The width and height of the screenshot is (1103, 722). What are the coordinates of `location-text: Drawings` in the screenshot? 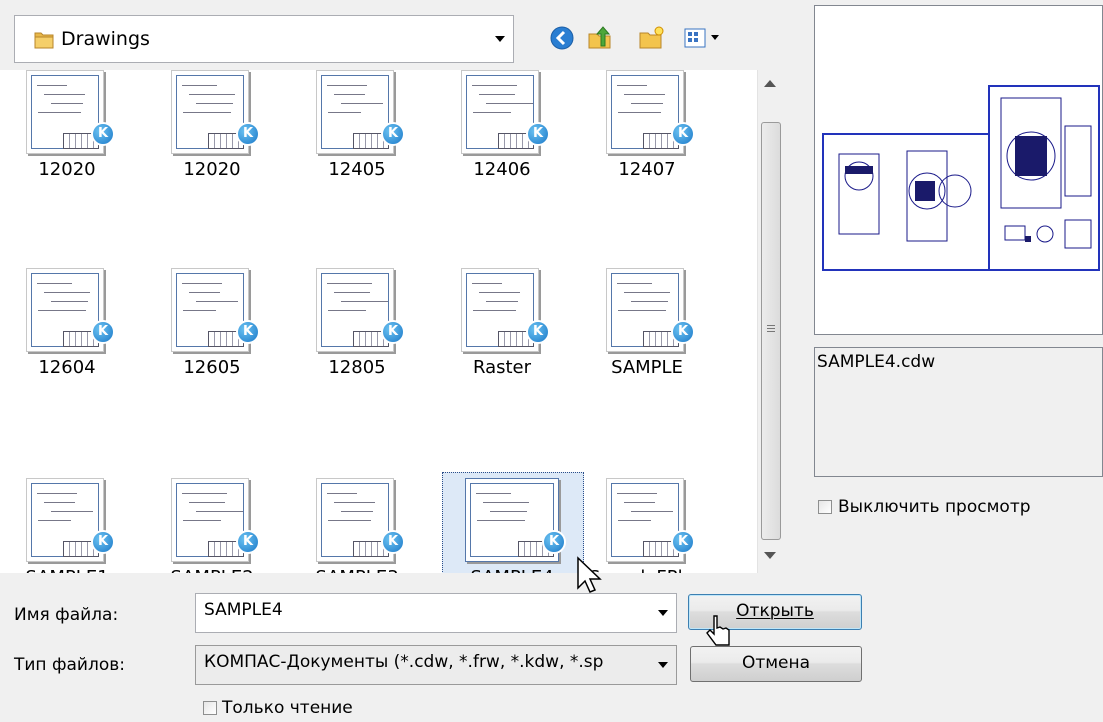 It's located at (105, 39).